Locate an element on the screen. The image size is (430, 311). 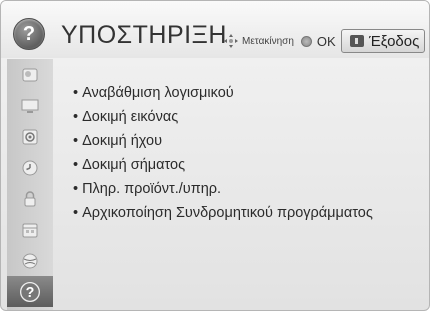
sidebar-item-sound is located at coordinates (30, 136).